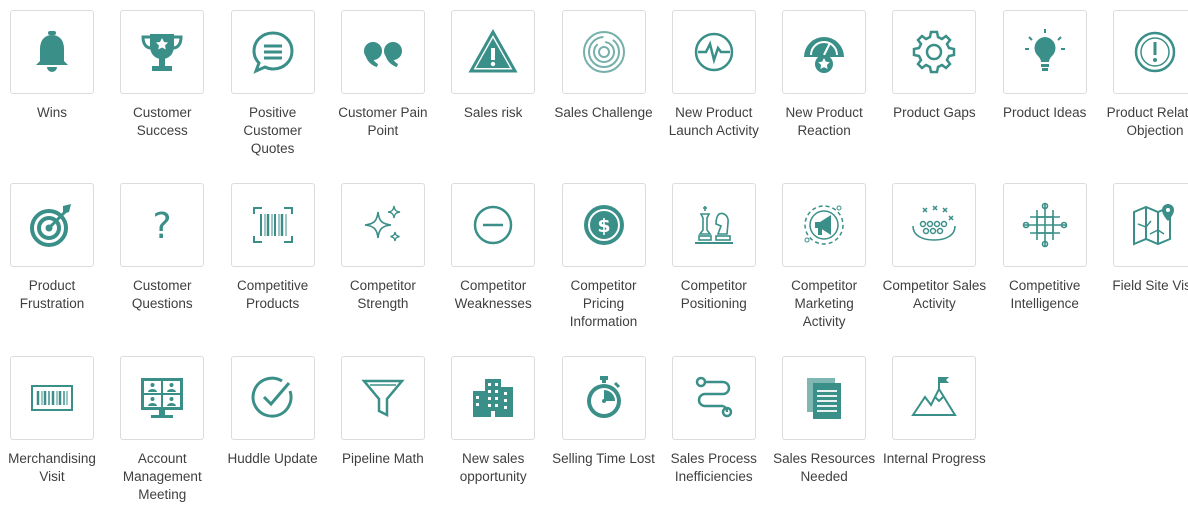 This screenshot has width=1188, height=518. Describe the element at coordinates (824, 52) in the screenshot. I see `gauge-star-icon` at that location.